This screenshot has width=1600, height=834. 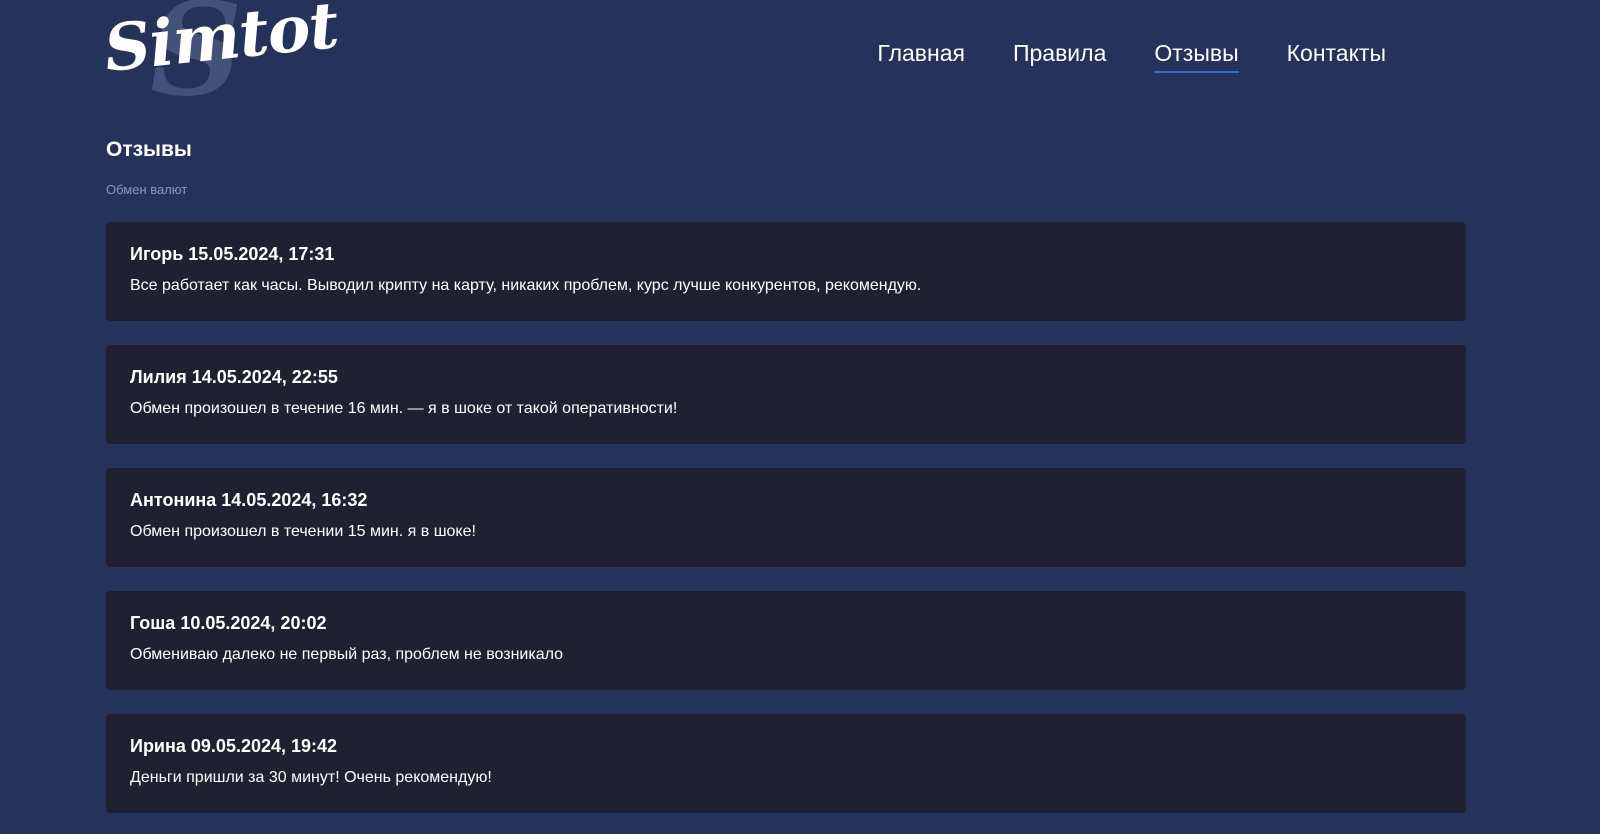 What do you see at coordinates (921, 56) in the screenshot?
I see `nav-item-home: Главная` at bounding box center [921, 56].